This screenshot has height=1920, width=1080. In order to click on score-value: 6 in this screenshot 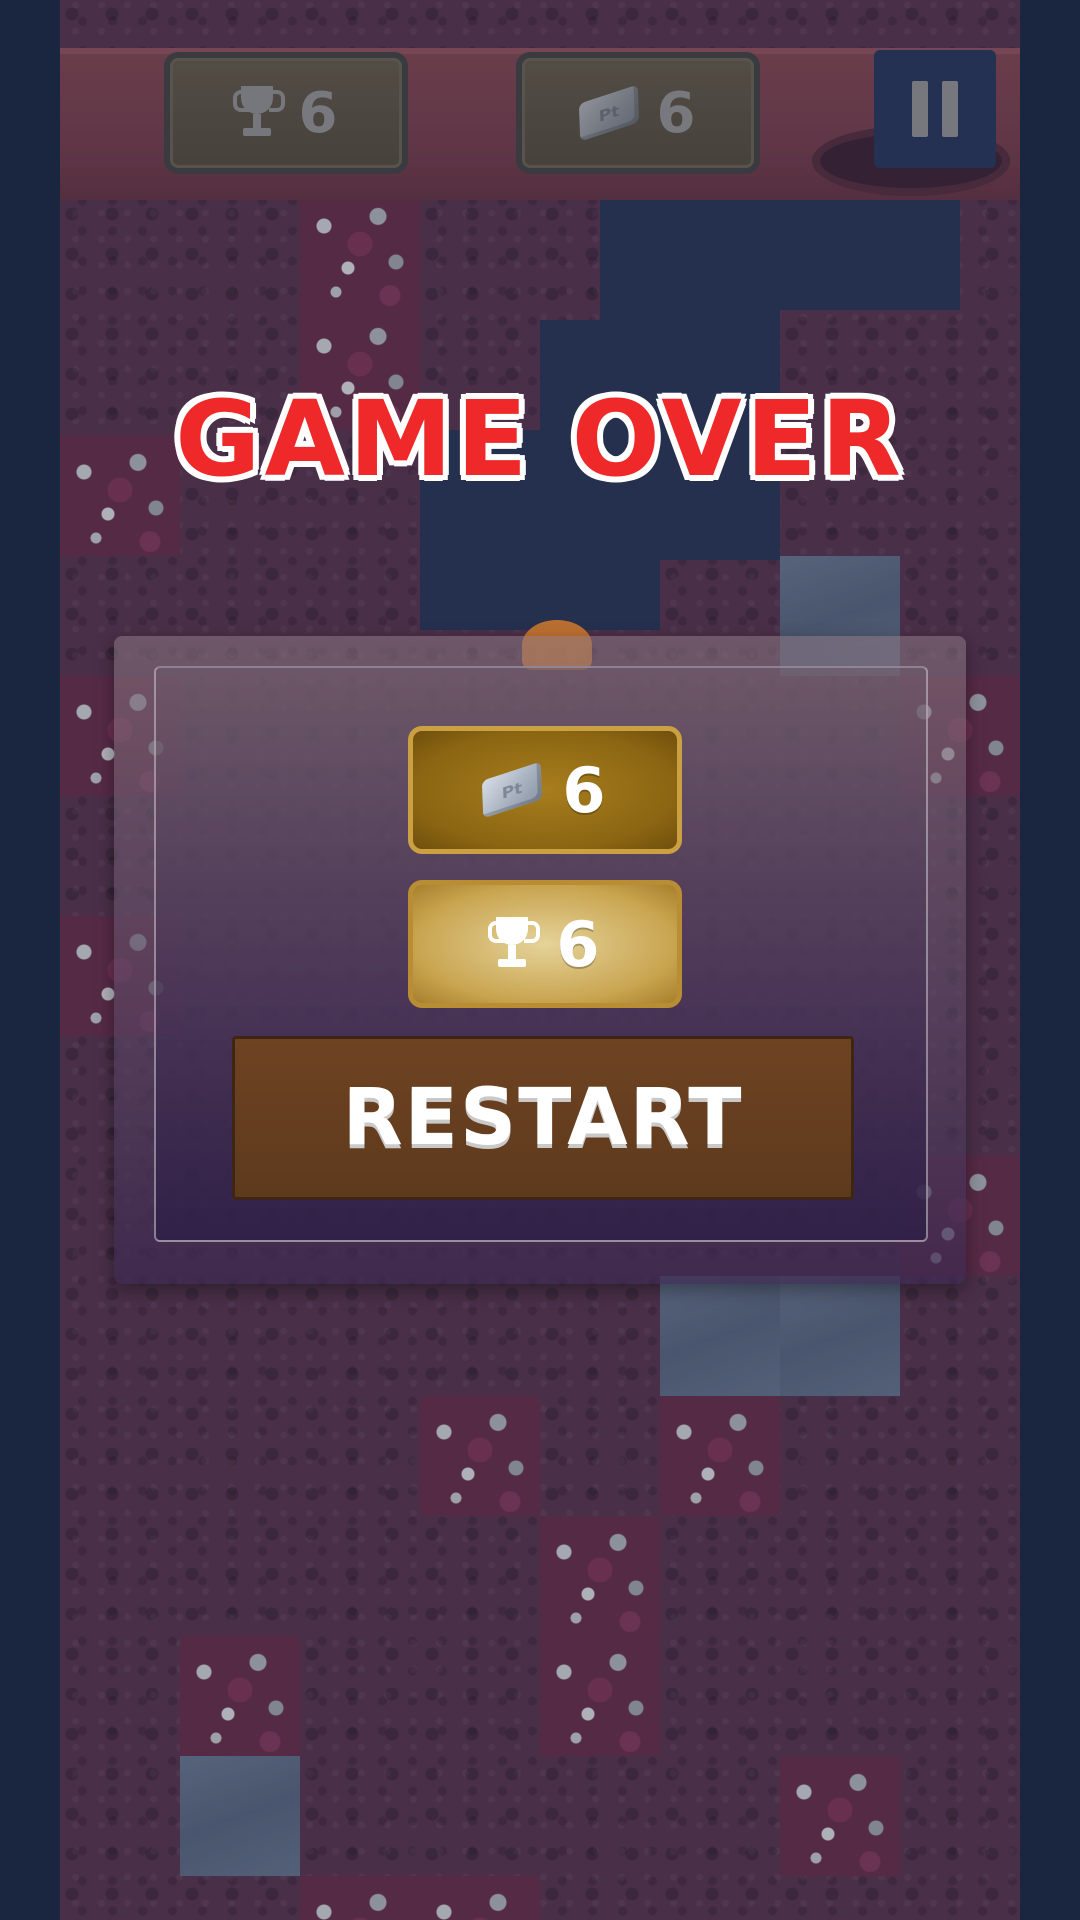, I will do `click(584, 790)`.